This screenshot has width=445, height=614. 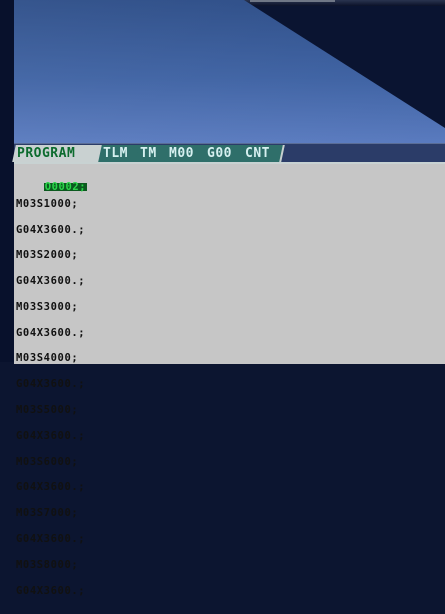 I want to click on program-line: M03S8000;, so click(x=51, y=565).